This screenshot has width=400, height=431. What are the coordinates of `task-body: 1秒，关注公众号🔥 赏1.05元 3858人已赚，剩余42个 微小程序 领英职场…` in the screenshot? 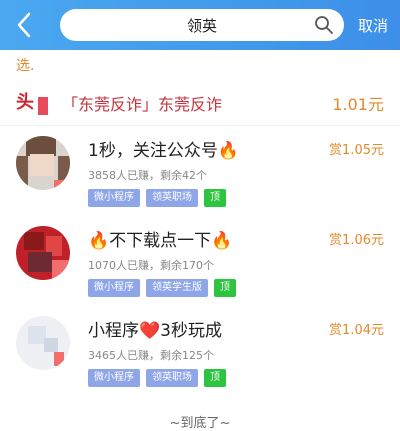 It's located at (236, 171).